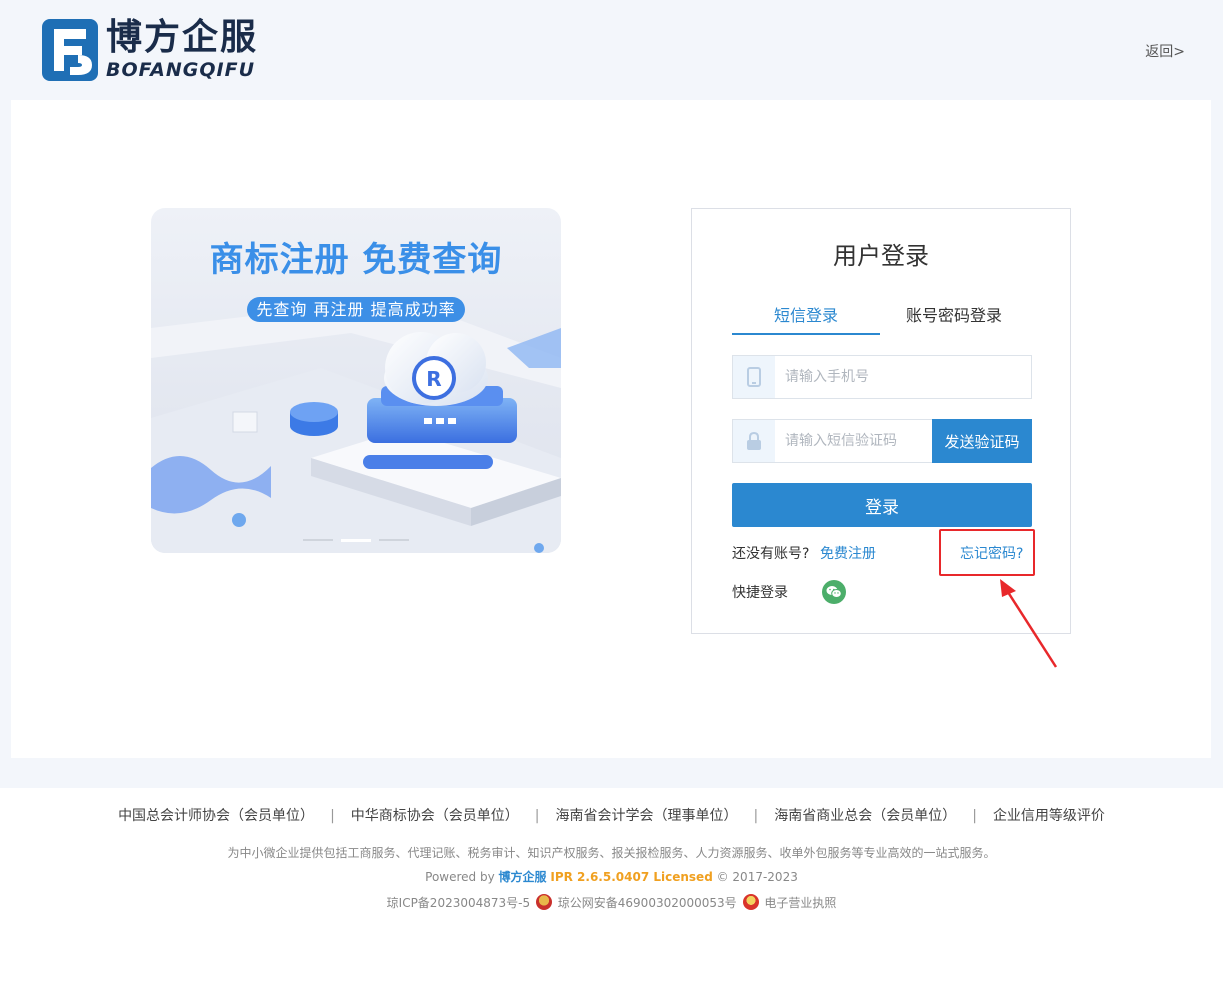  I want to click on banner-subtitle: 先查询 再注册 提高成功率, so click(356, 309).